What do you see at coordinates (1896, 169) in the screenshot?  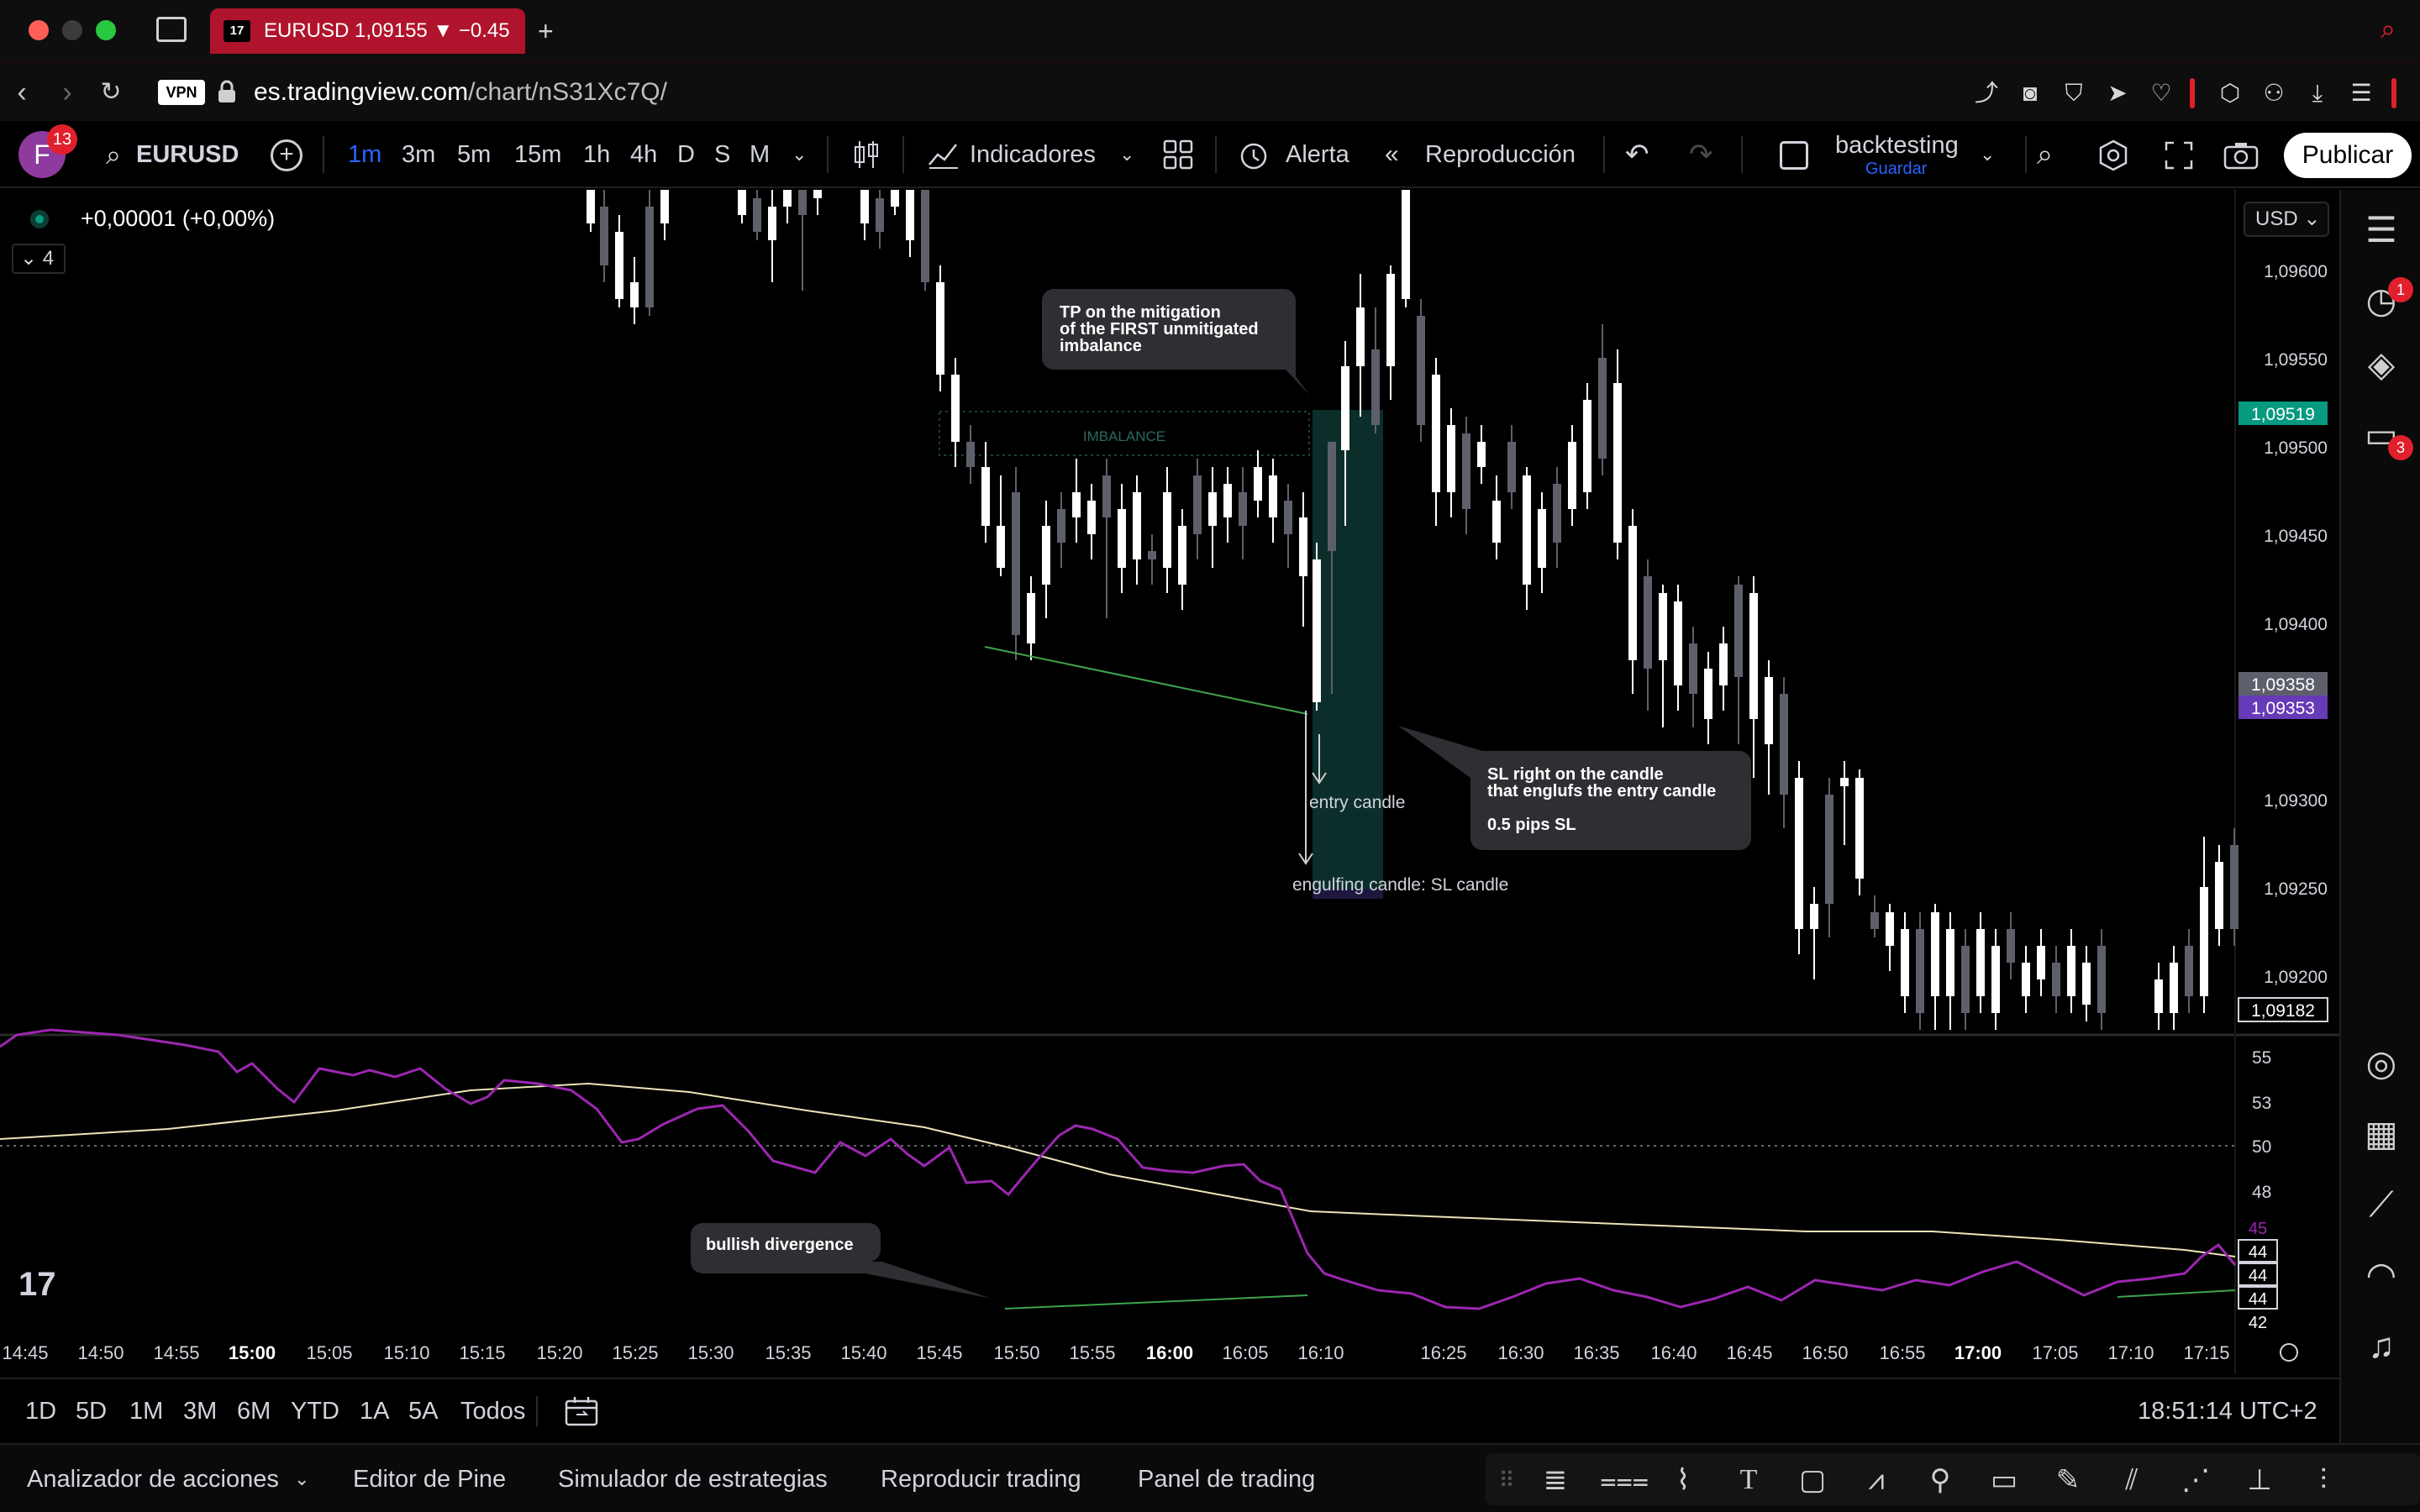 I see `layout-save-label: Guardar` at bounding box center [1896, 169].